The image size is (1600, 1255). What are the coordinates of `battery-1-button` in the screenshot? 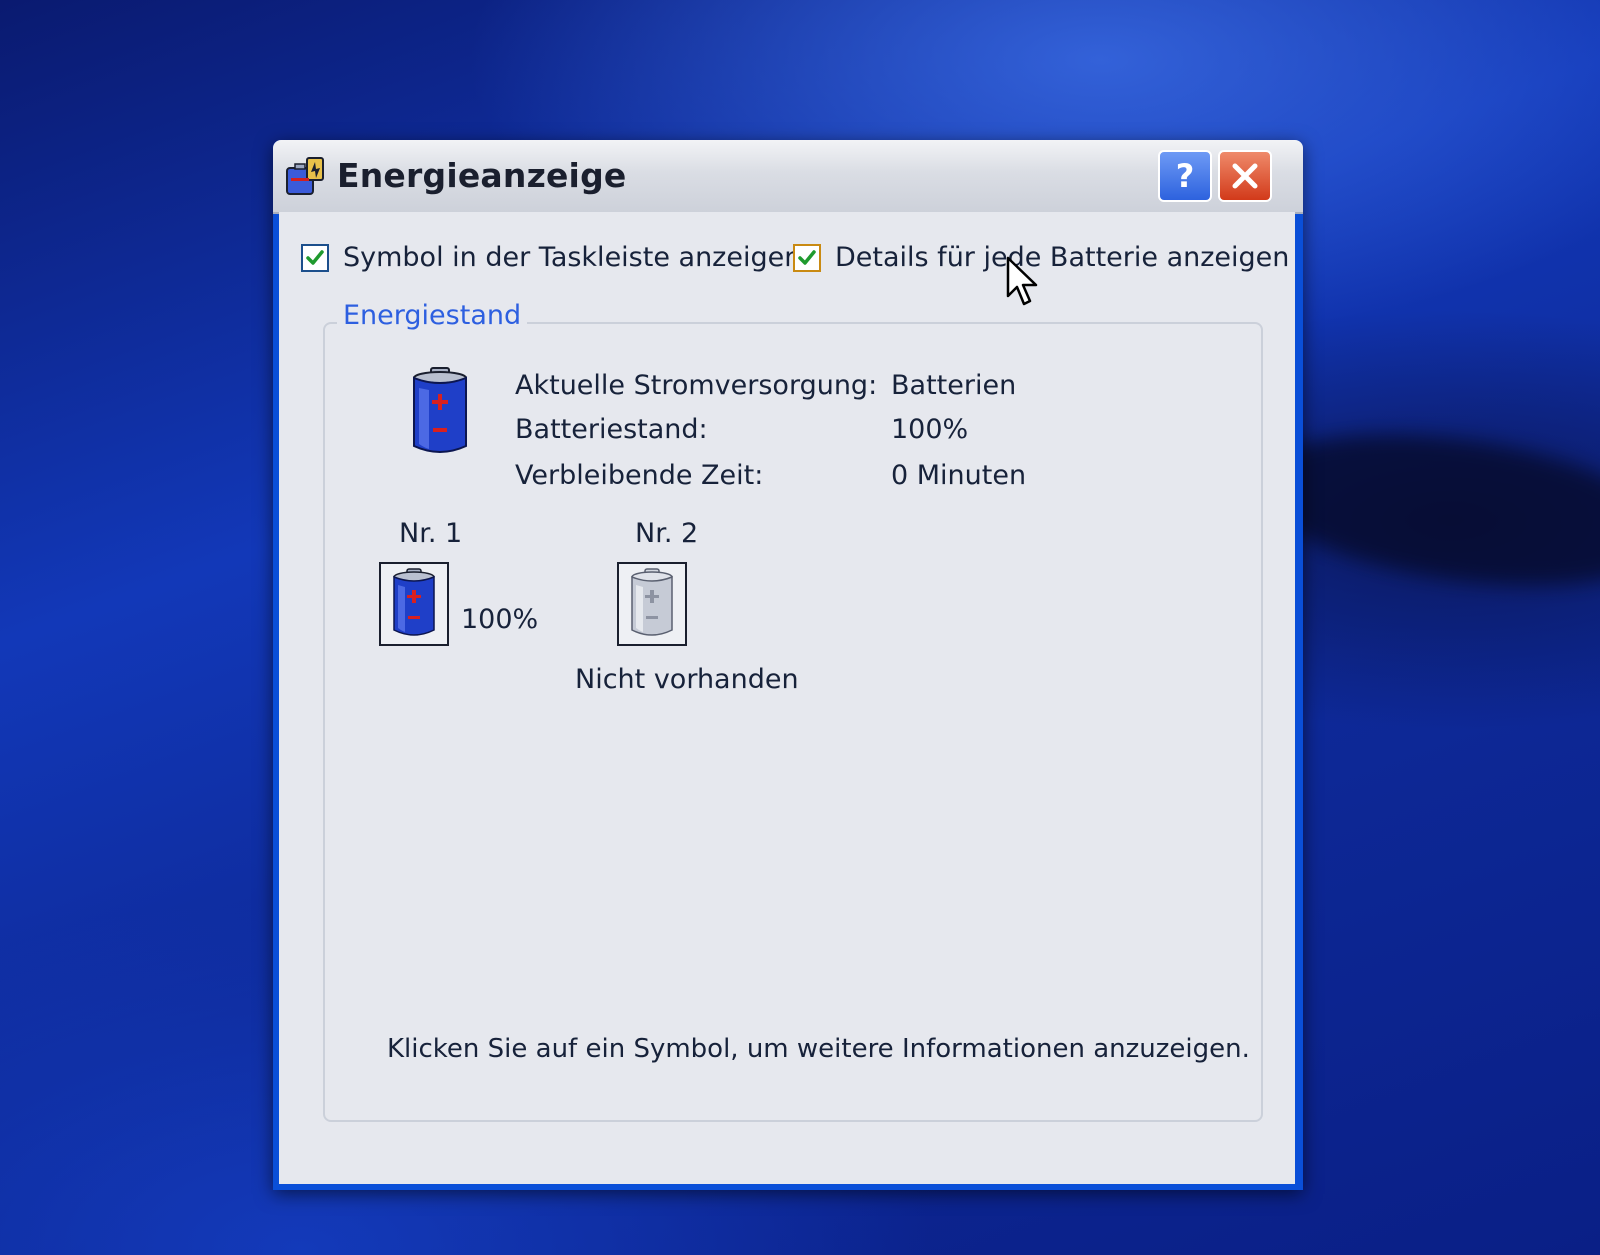 It's located at (414, 604).